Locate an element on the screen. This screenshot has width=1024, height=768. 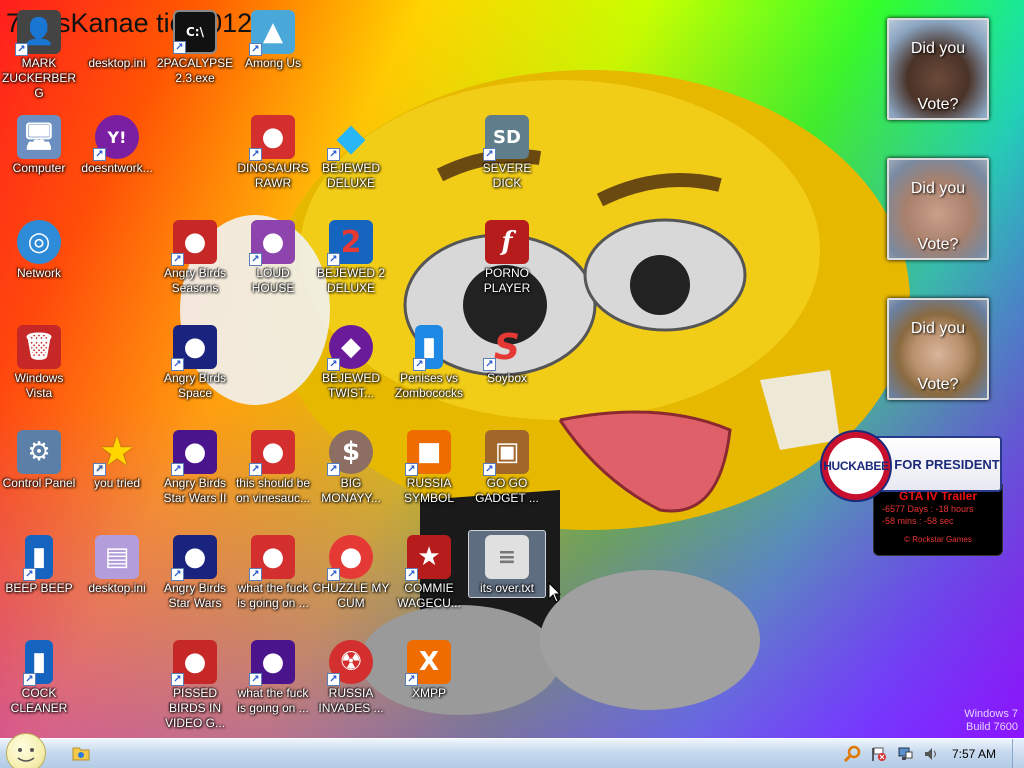
icon-beep-beep: ▮ ↗ BEEP BEEP is located at coordinates (39, 565).